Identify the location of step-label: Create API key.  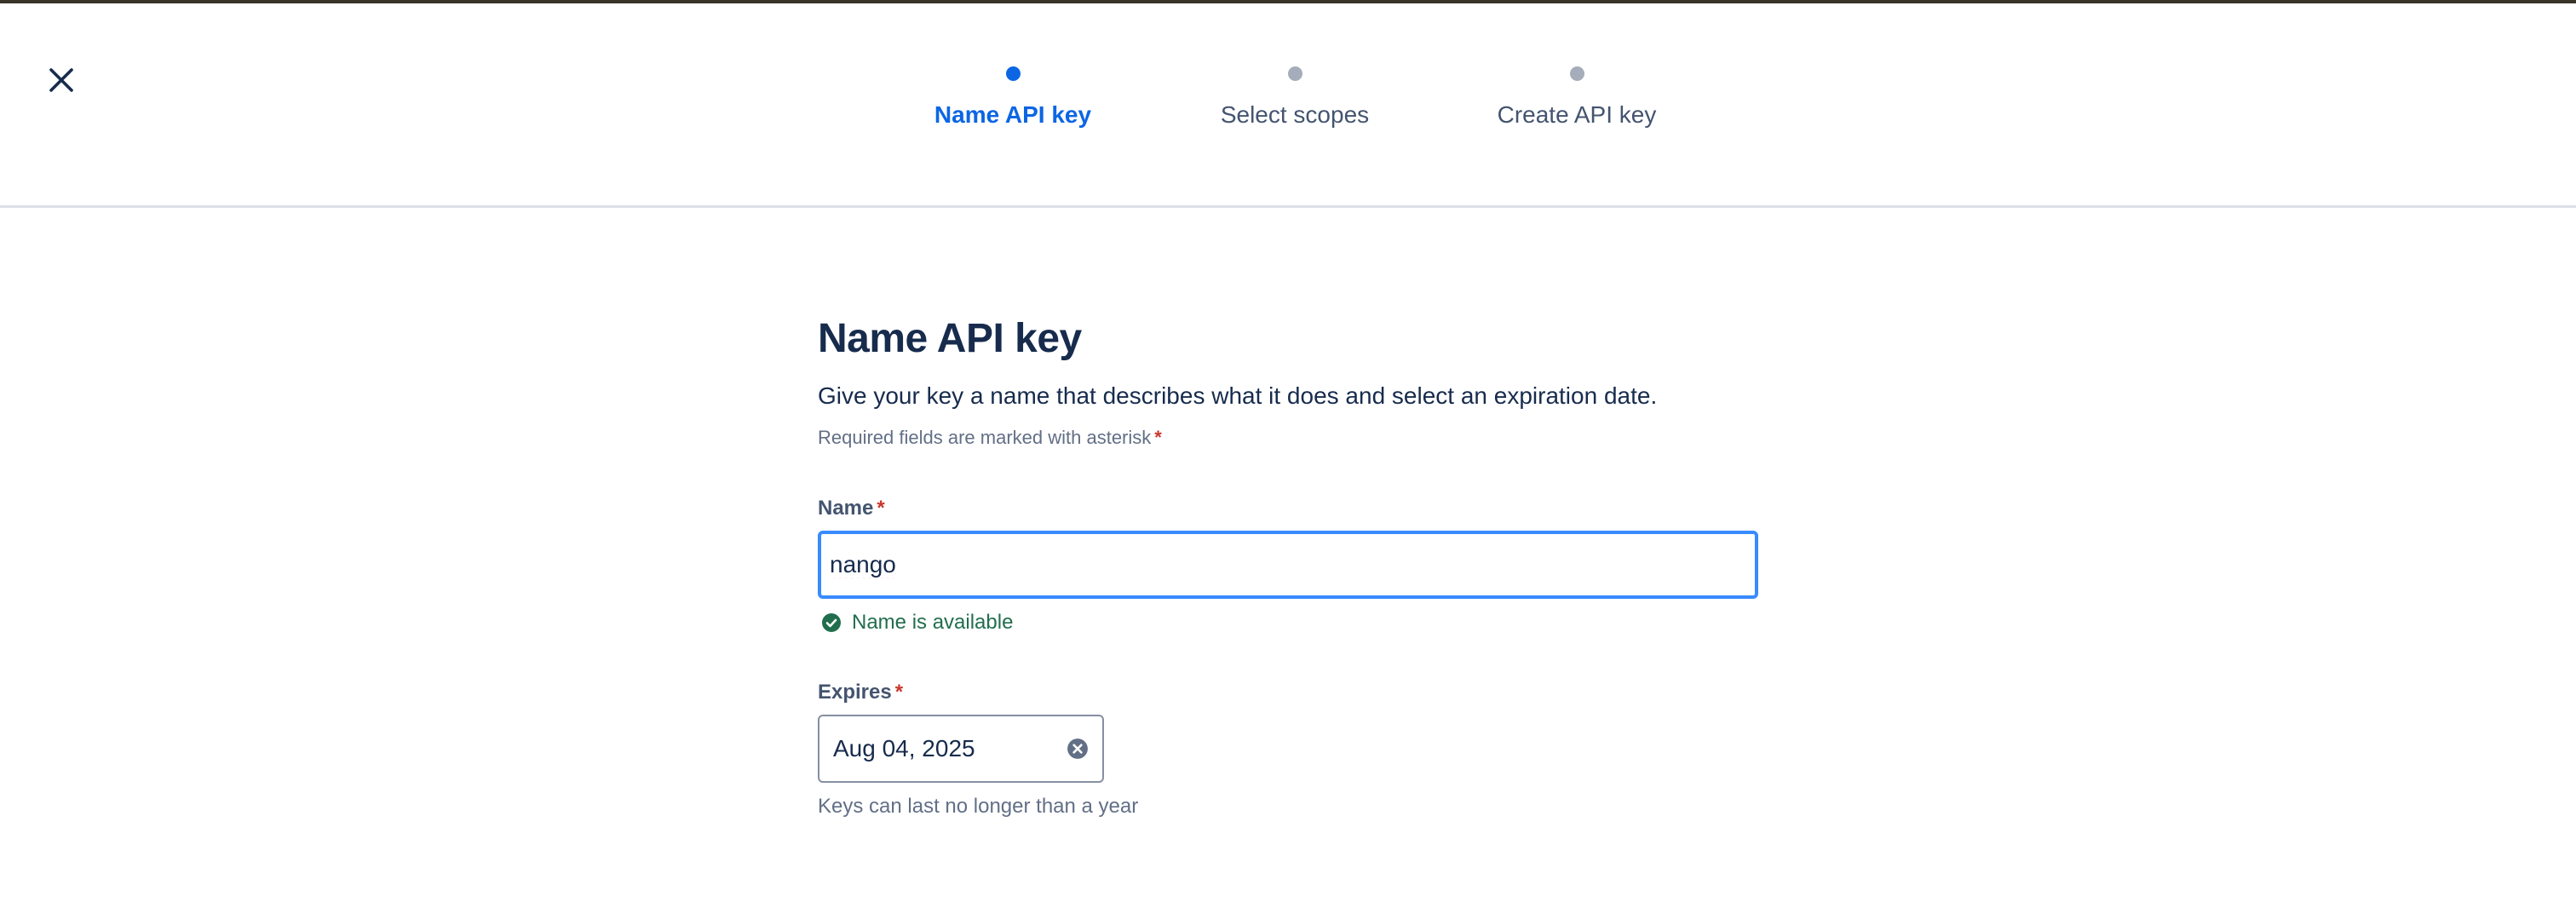
(1577, 114).